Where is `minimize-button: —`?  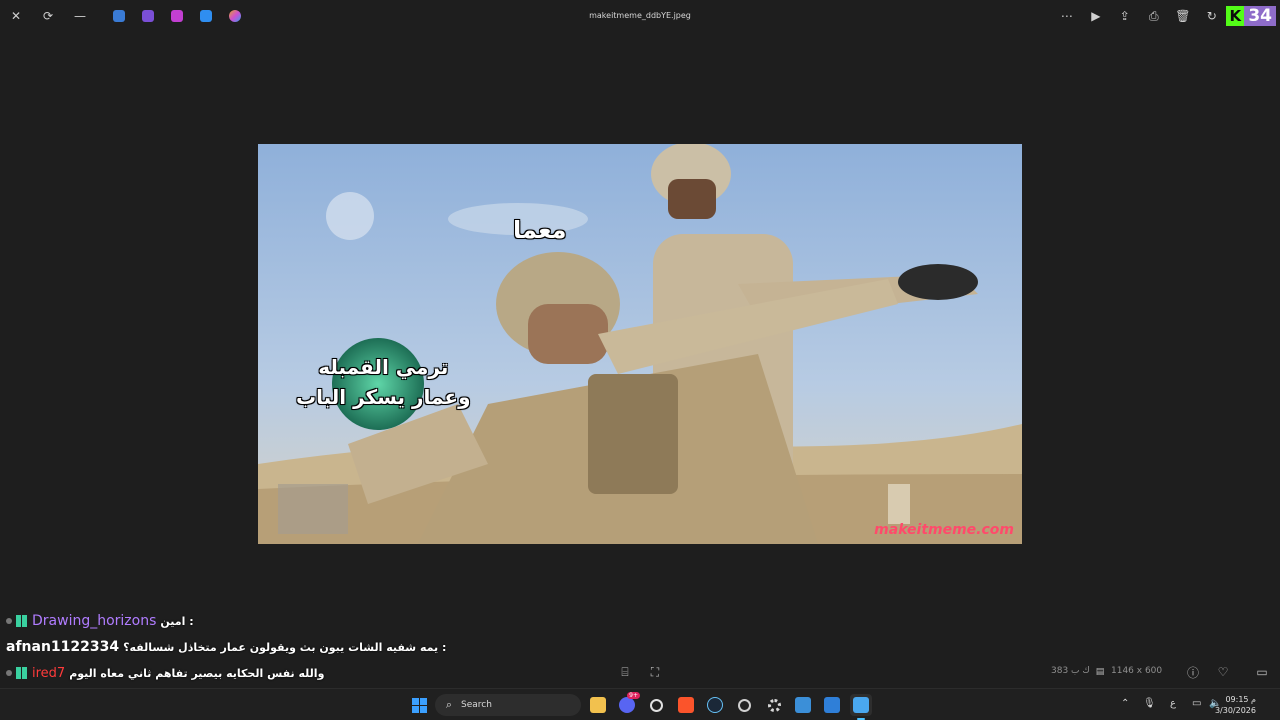 minimize-button: — is located at coordinates (80, 16).